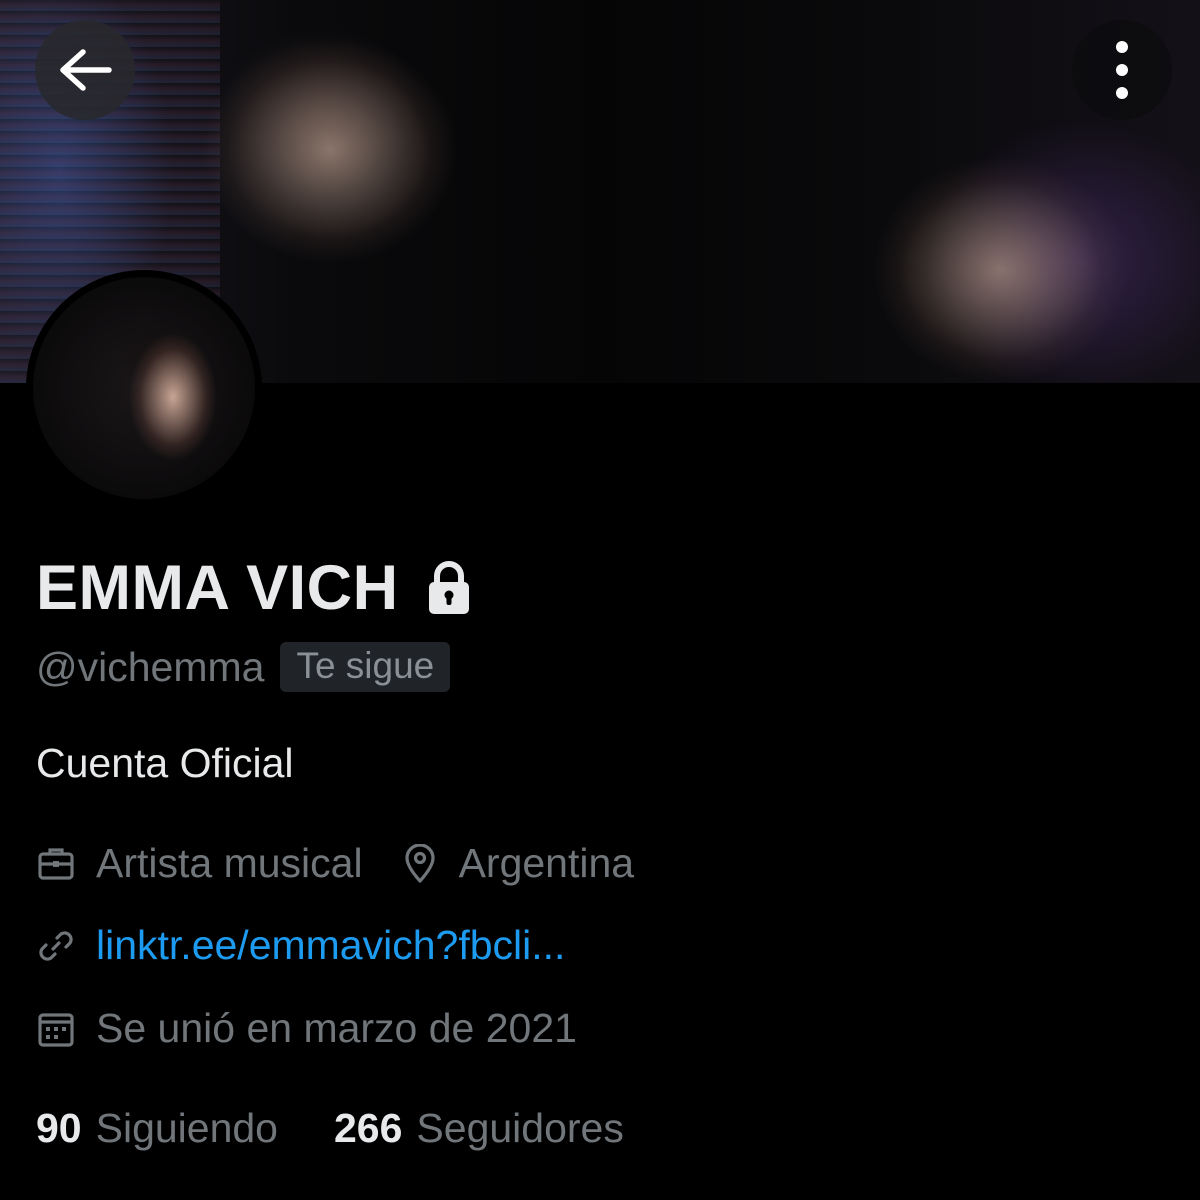 Image resolution: width=1200 pixels, height=1200 pixels. What do you see at coordinates (448, 587) in the screenshot?
I see `lock-icon` at bounding box center [448, 587].